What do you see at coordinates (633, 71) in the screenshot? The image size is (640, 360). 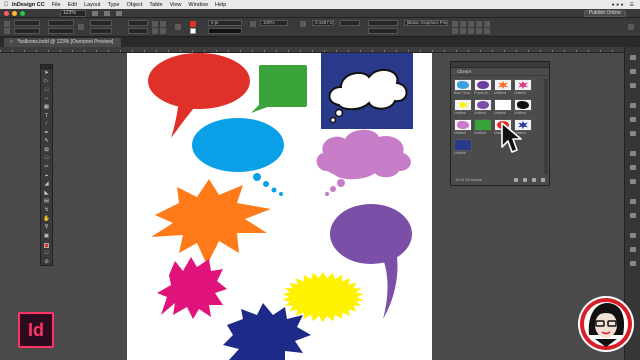 I see `layers-panel-icon` at bounding box center [633, 71].